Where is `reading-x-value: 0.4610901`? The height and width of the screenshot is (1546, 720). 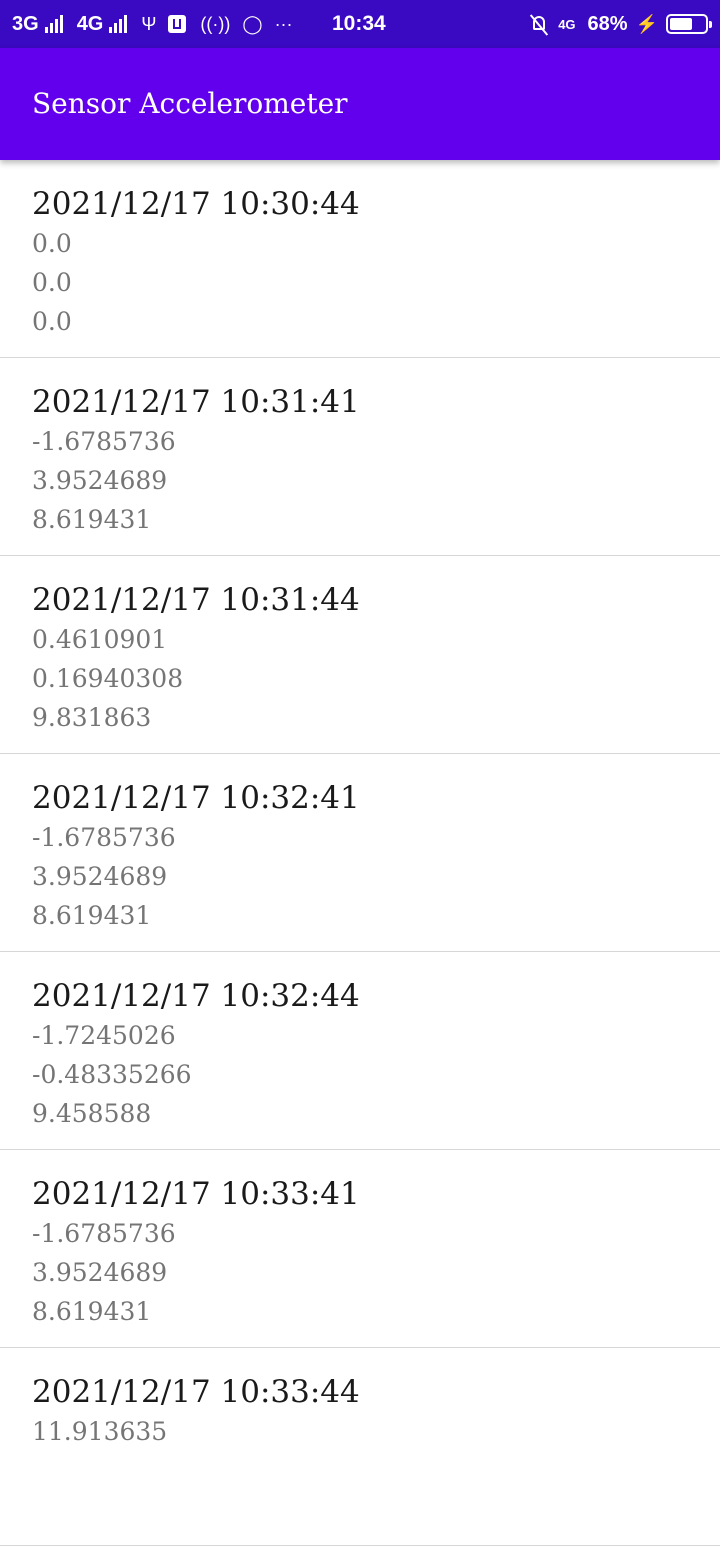 reading-x-value: 0.4610901 is located at coordinates (100, 639).